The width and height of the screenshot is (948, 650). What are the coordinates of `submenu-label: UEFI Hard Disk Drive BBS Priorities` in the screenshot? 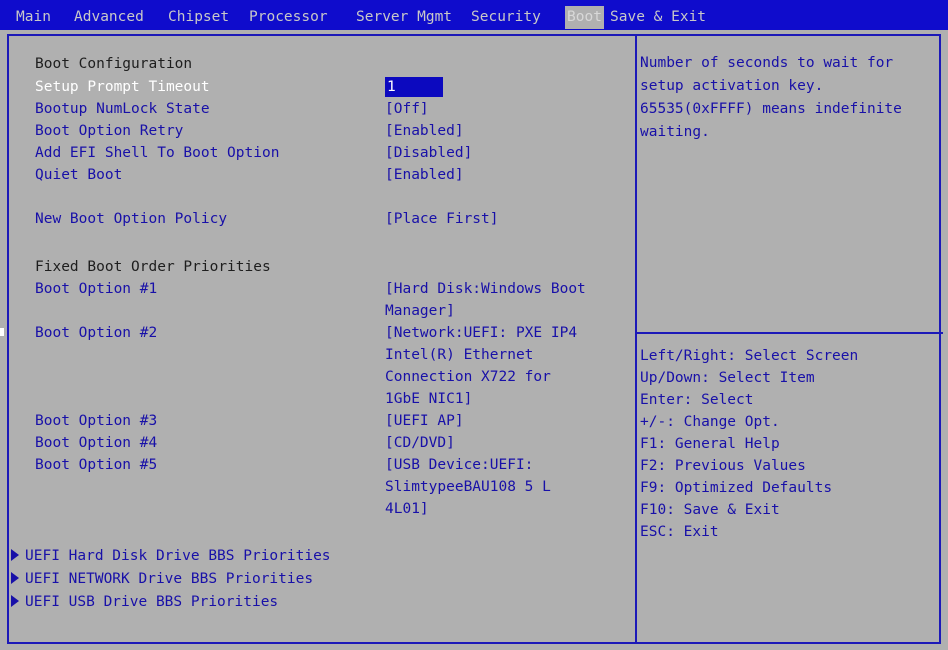 It's located at (178, 556).